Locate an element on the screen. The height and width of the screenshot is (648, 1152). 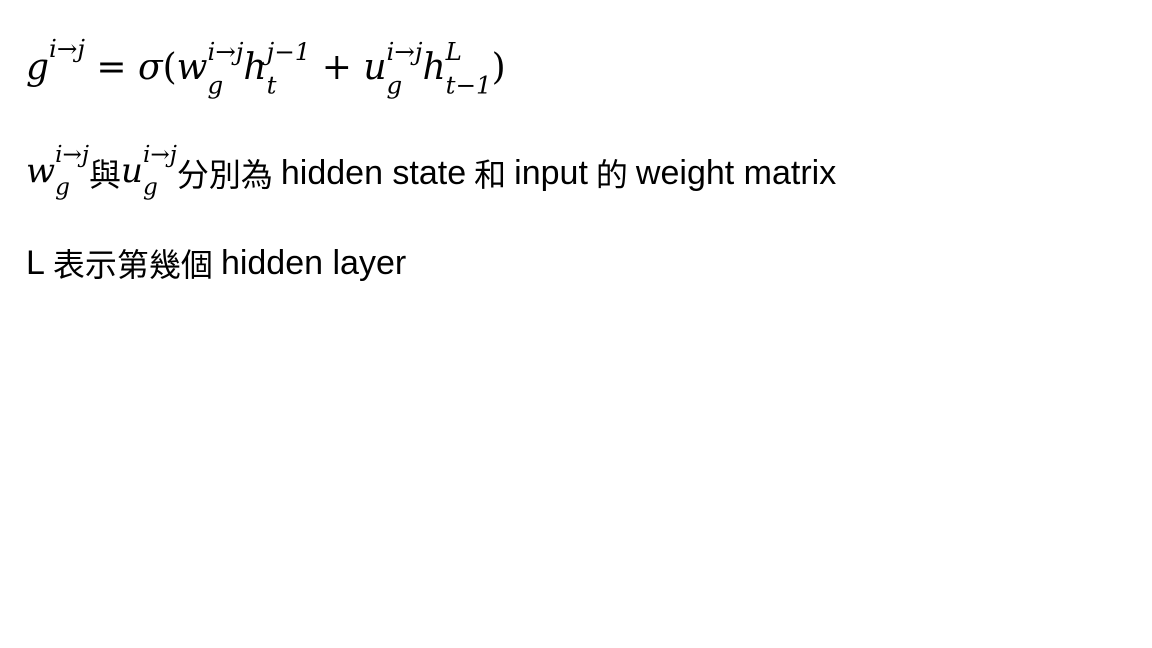
w-scripts: i→j g is located at coordinates (225, 69).